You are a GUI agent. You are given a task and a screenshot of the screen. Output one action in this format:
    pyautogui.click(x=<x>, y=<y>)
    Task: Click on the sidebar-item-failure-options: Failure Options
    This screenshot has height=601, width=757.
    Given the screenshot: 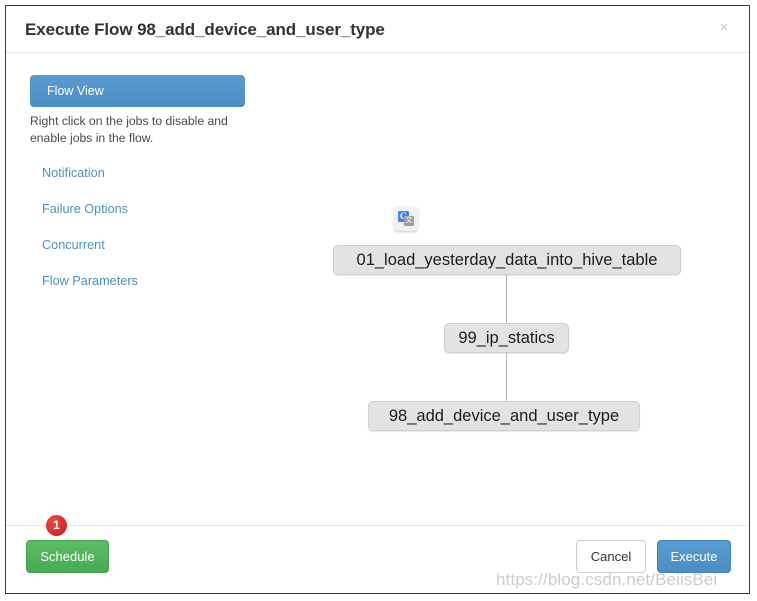 What is the action you would take?
    pyautogui.click(x=159, y=209)
    